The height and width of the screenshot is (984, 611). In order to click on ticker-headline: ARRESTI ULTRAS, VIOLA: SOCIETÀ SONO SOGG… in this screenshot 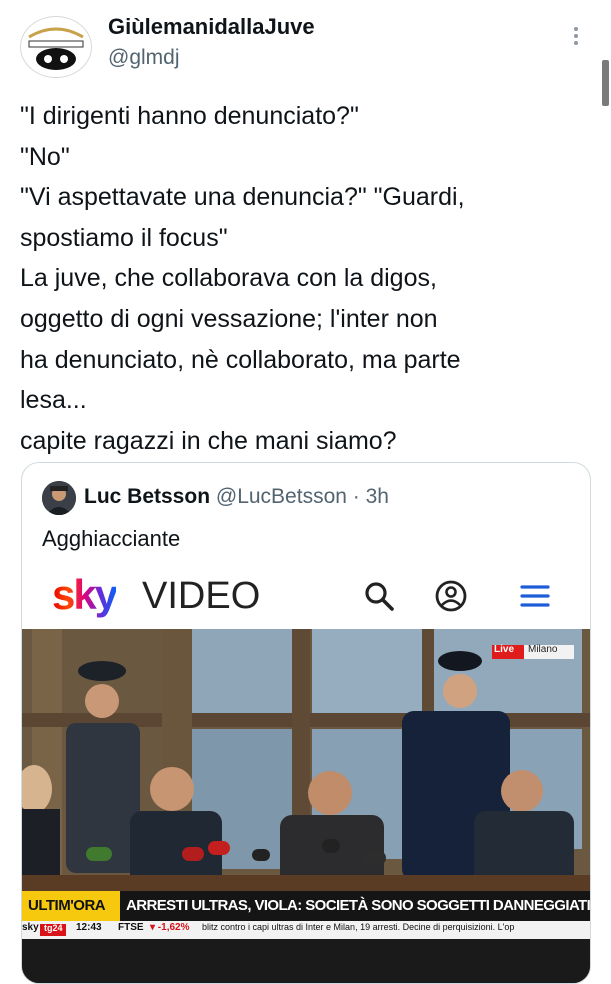, I will do `click(358, 905)`.